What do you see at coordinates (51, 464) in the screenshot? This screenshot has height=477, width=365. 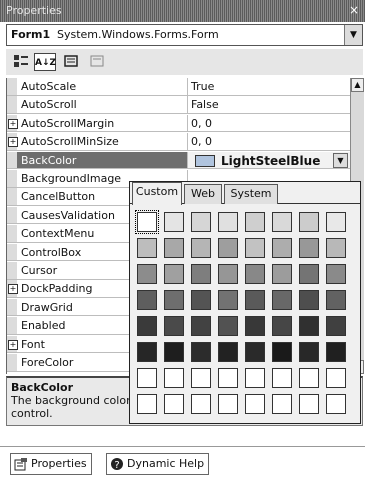 I see `tab-properties: Properties` at bounding box center [51, 464].